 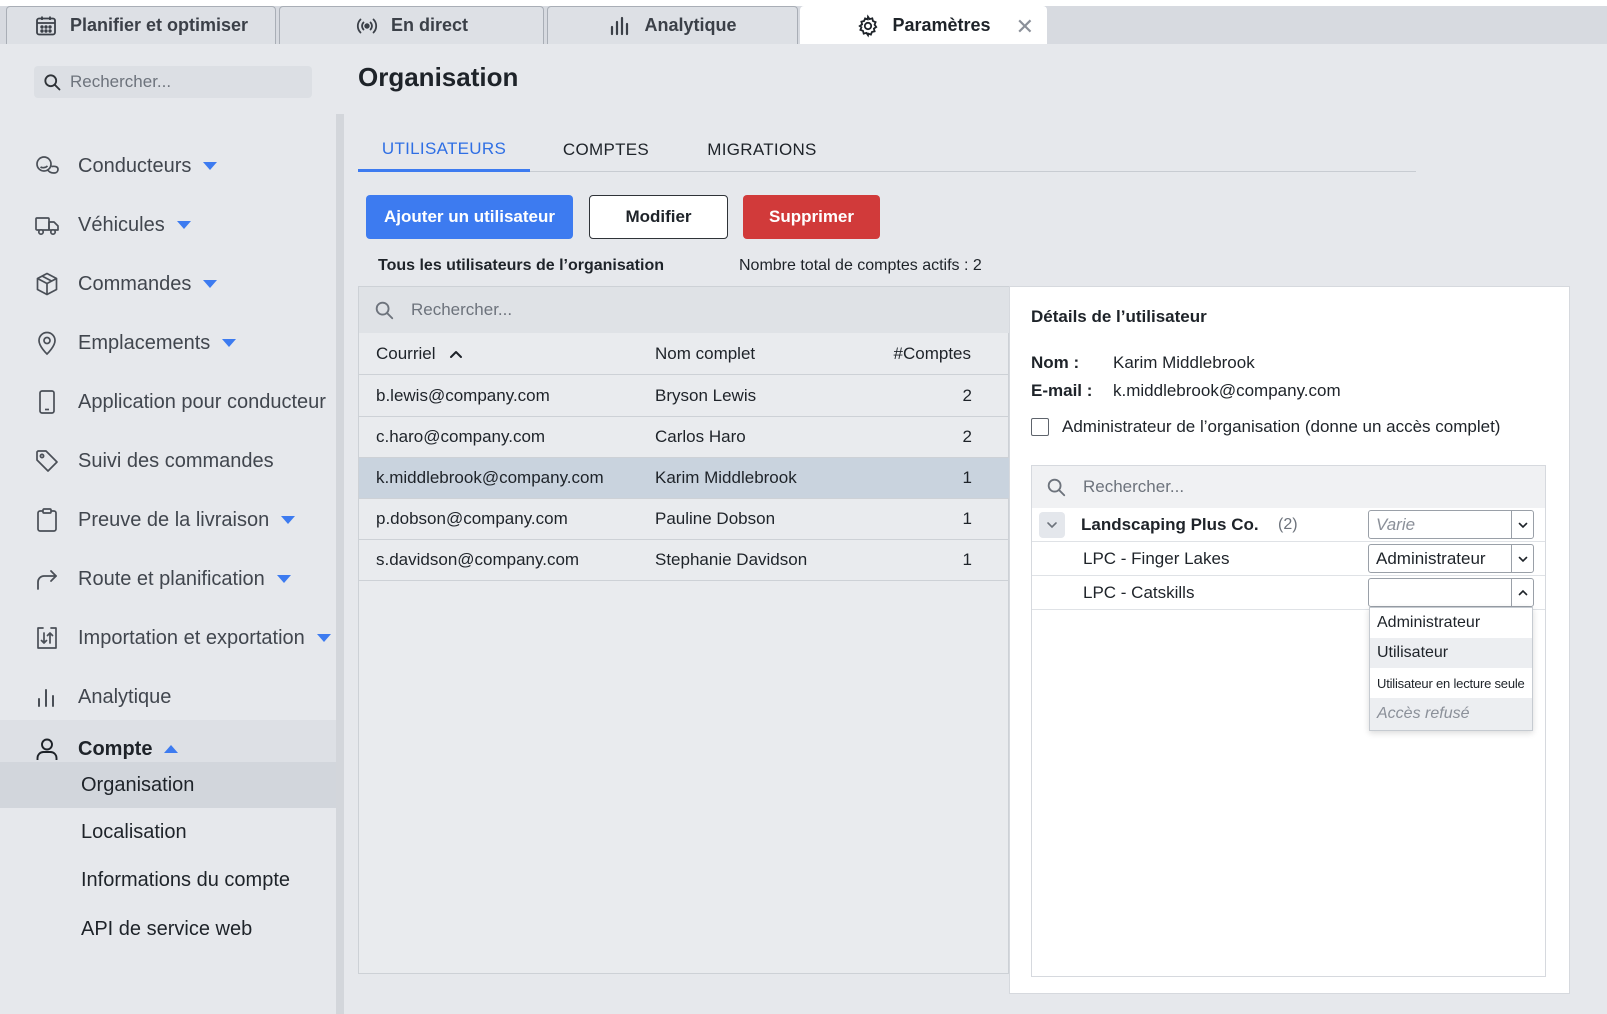 I want to click on sidebar-item-order-tracking: Suivi des commandes, so click(x=168, y=461).